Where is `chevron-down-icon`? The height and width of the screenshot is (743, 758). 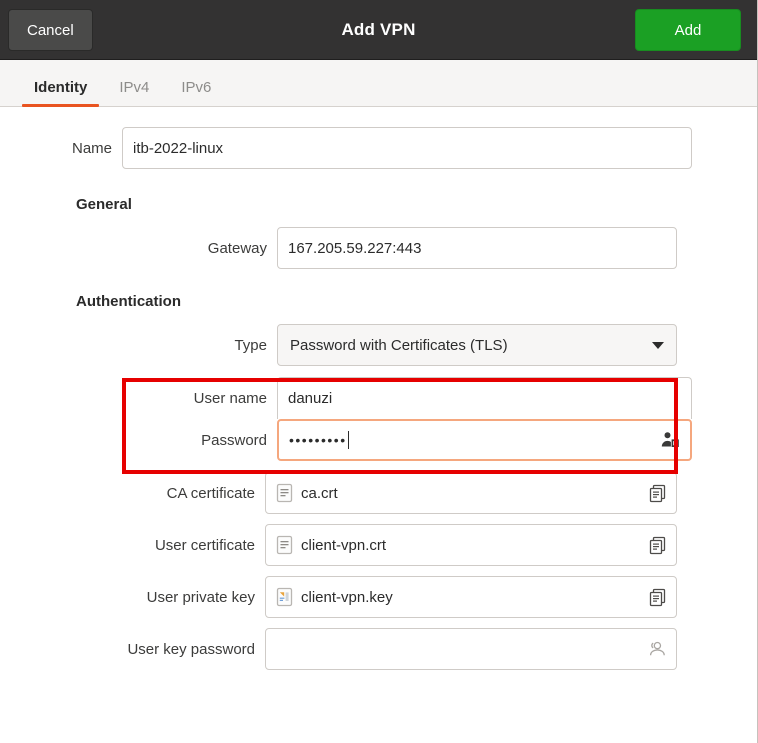
chevron-down-icon is located at coordinates (658, 345).